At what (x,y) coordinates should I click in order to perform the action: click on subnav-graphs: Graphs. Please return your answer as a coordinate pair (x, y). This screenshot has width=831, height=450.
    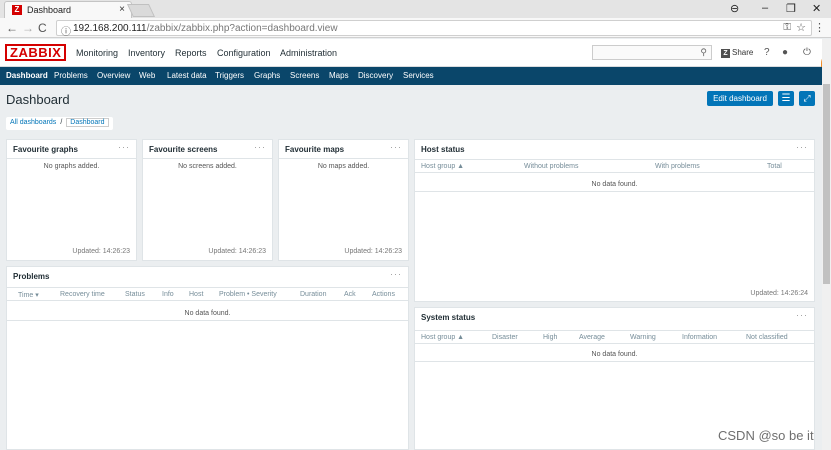
    Looking at the image, I should click on (267, 75).